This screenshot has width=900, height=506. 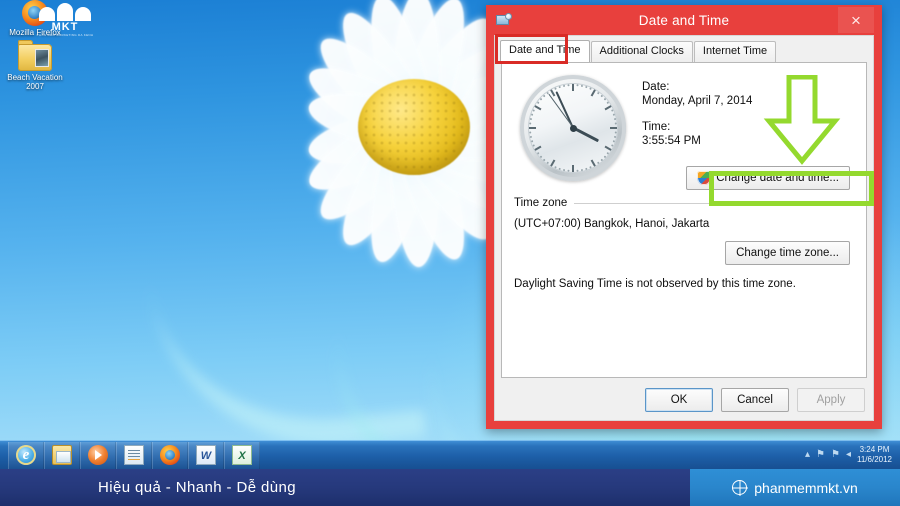 I want to click on analog-clock, so click(x=573, y=128).